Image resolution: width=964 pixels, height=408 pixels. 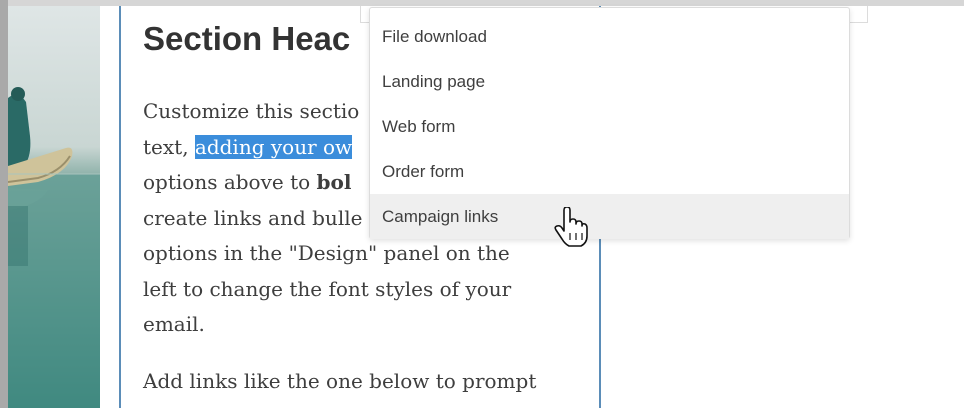 What do you see at coordinates (334, 182) in the screenshot?
I see `bold-text: bol` at bounding box center [334, 182].